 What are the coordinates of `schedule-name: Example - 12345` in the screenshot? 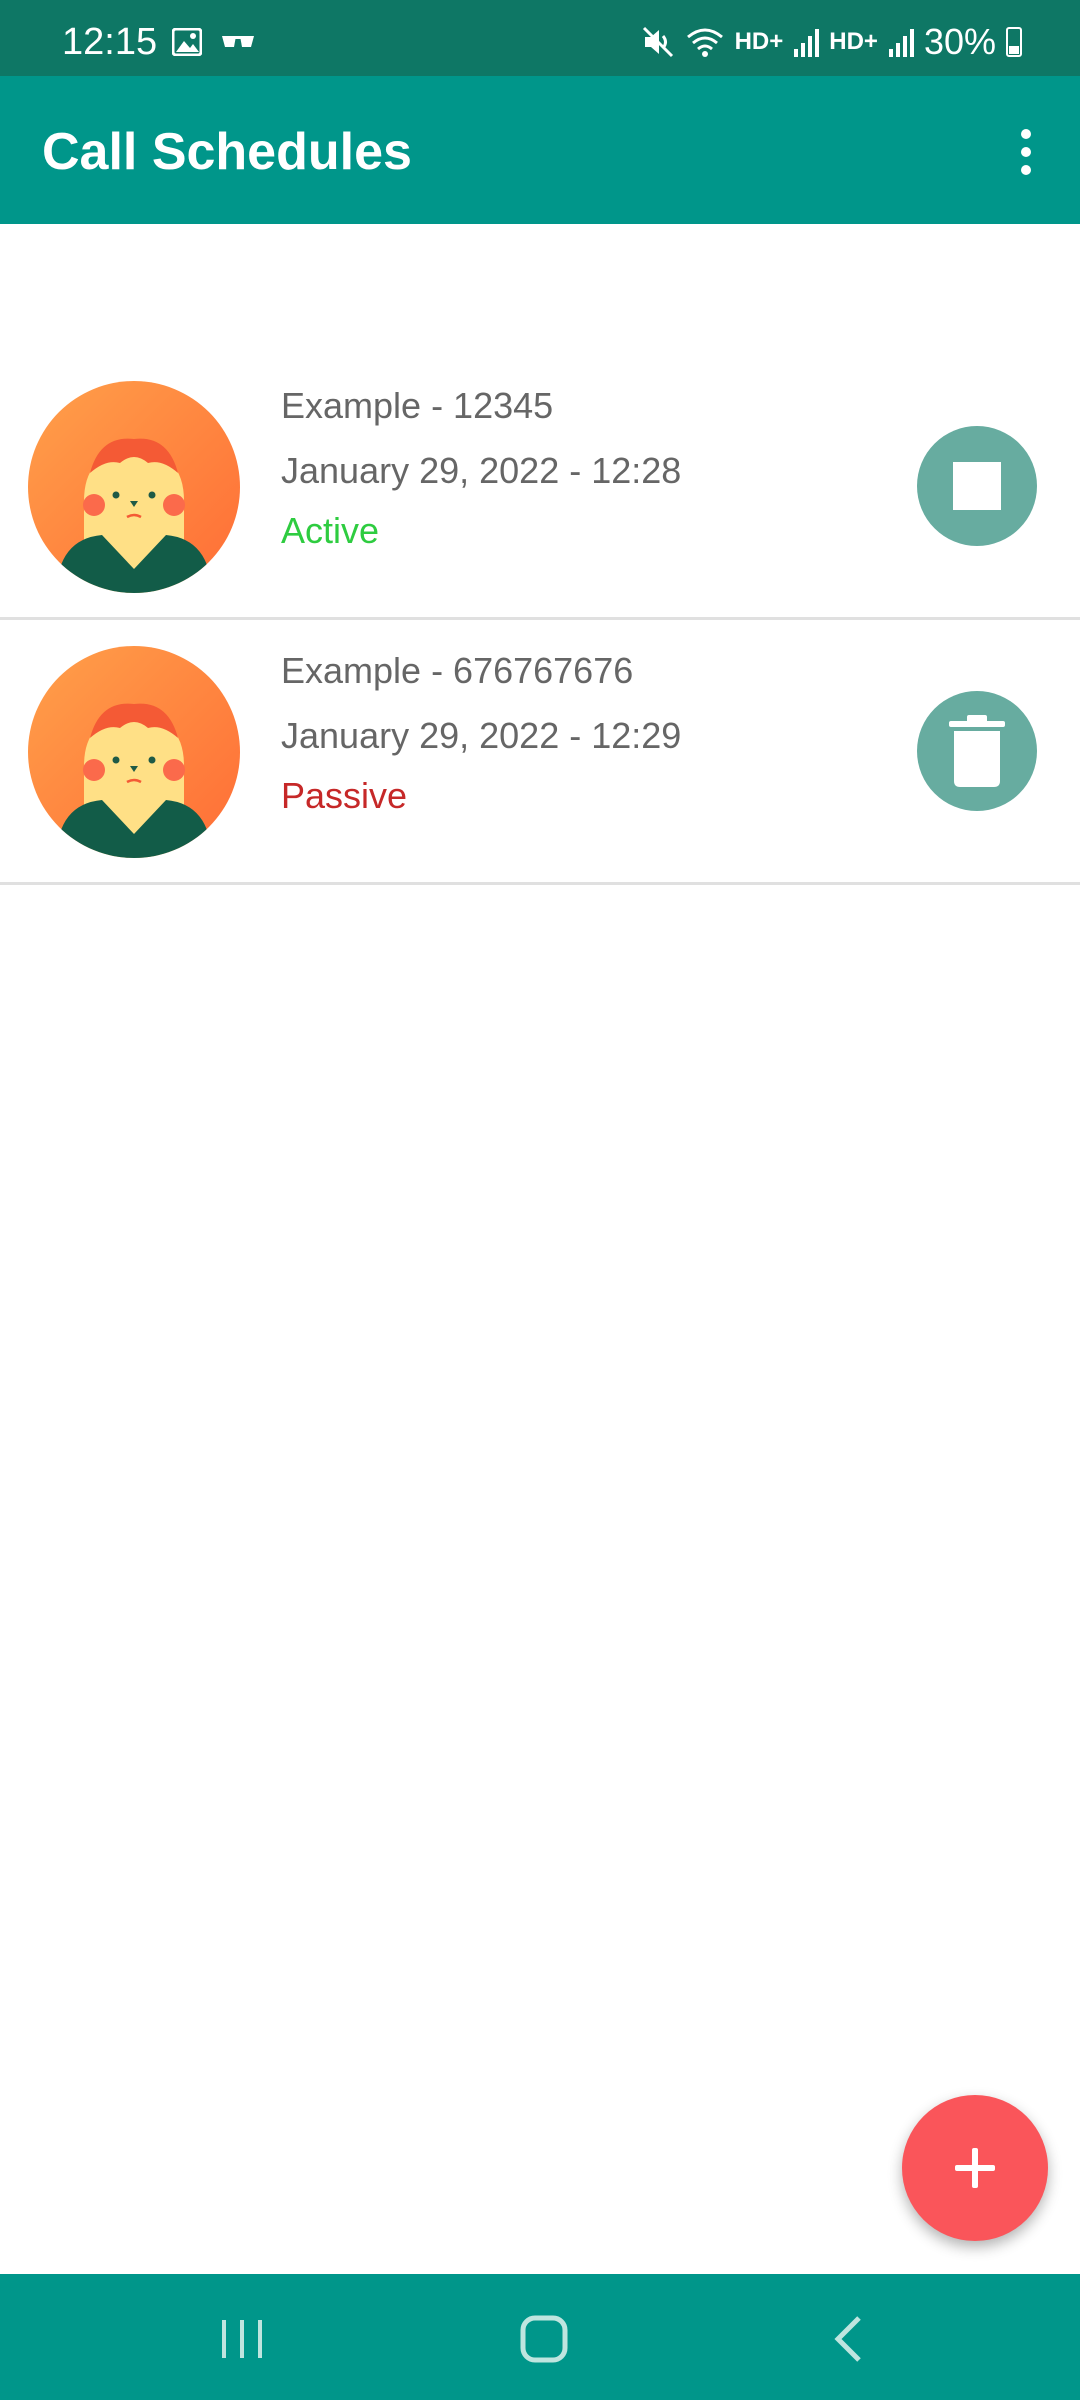 It's located at (417, 405).